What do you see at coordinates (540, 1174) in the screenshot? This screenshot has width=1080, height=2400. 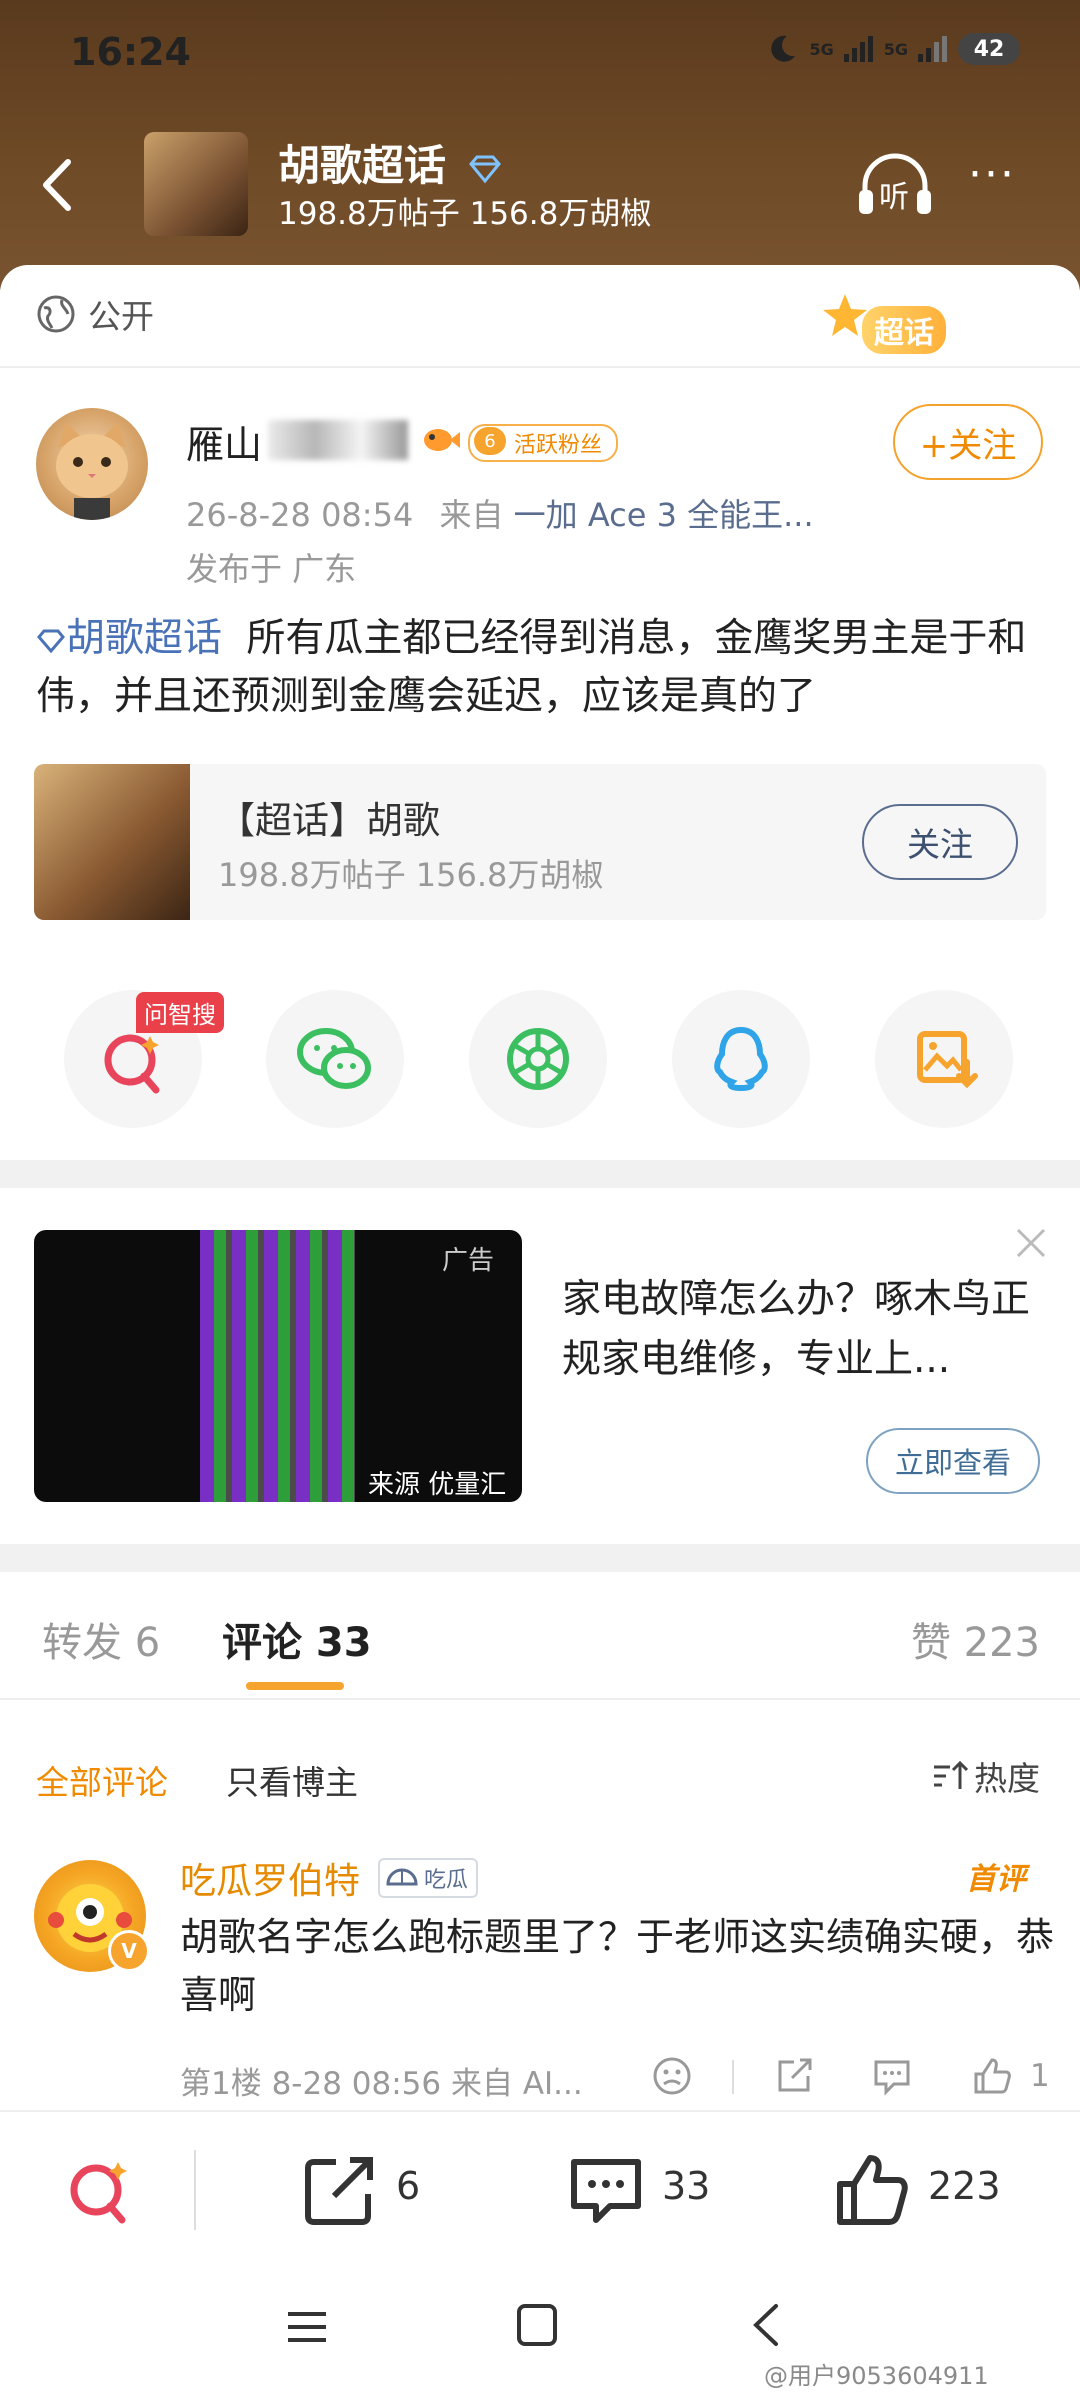 I see `section-separator` at bounding box center [540, 1174].